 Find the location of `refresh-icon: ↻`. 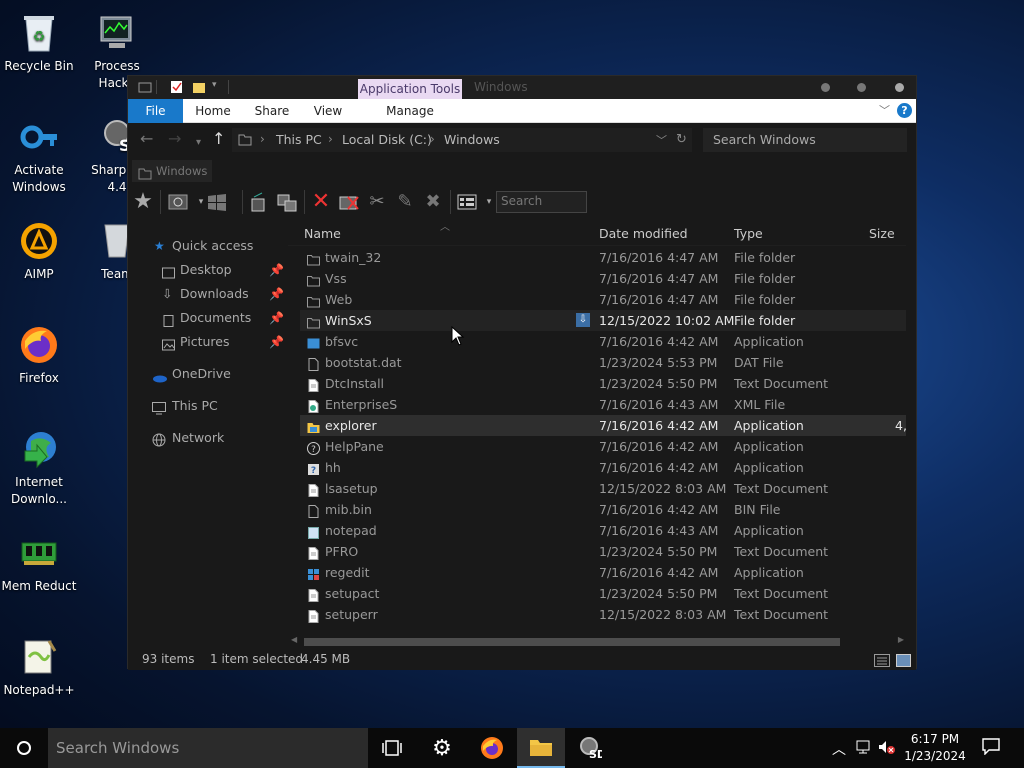

refresh-icon: ↻ is located at coordinates (681, 139).